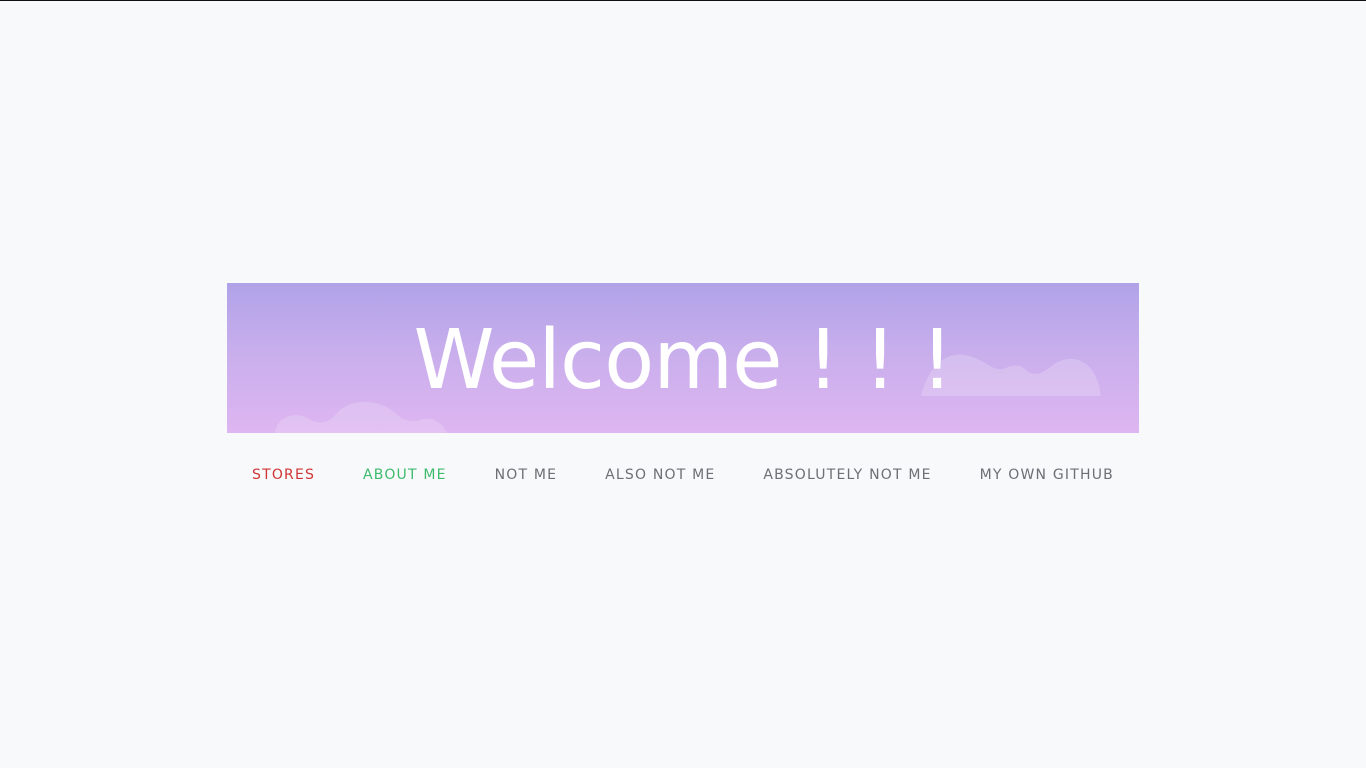 The image size is (1366, 768). What do you see at coordinates (660, 475) in the screenshot?
I see `nav-link-also-not-me: ALSO NOT ME` at bounding box center [660, 475].